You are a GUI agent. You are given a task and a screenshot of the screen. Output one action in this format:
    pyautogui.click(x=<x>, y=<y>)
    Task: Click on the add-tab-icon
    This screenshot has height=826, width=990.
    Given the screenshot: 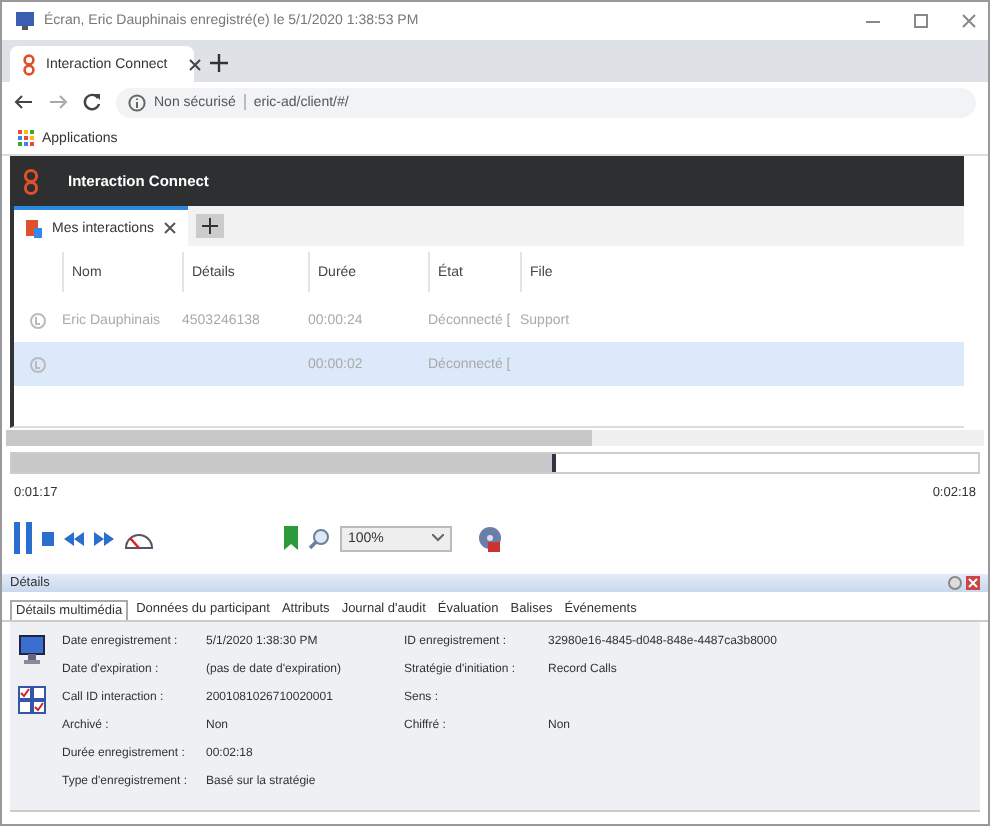 What is the action you would take?
    pyautogui.click(x=209, y=226)
    